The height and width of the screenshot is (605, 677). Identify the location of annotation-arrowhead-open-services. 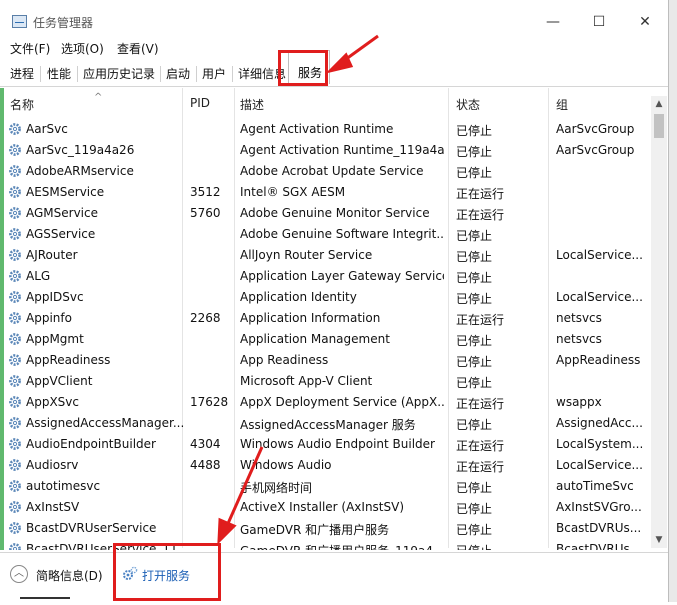
(227, 531).